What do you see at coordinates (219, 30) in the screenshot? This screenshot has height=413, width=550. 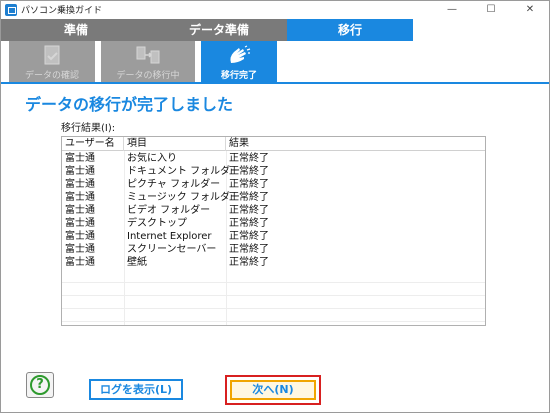 I see `step-data-prepare: データ準備` at bounding box center [219, 30].